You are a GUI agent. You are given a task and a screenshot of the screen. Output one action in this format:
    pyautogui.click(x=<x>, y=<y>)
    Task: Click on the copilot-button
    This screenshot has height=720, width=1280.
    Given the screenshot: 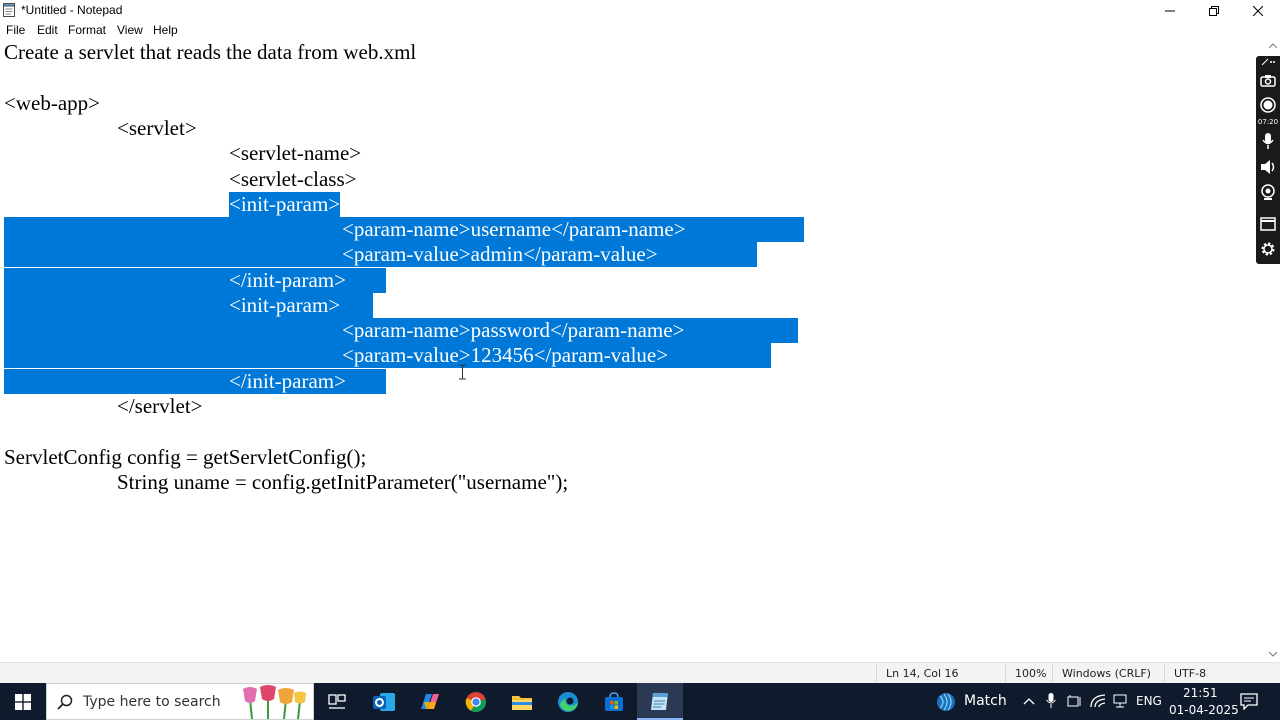 What is the action you would take?
    pyautogui.click(x=430, y=701)
    